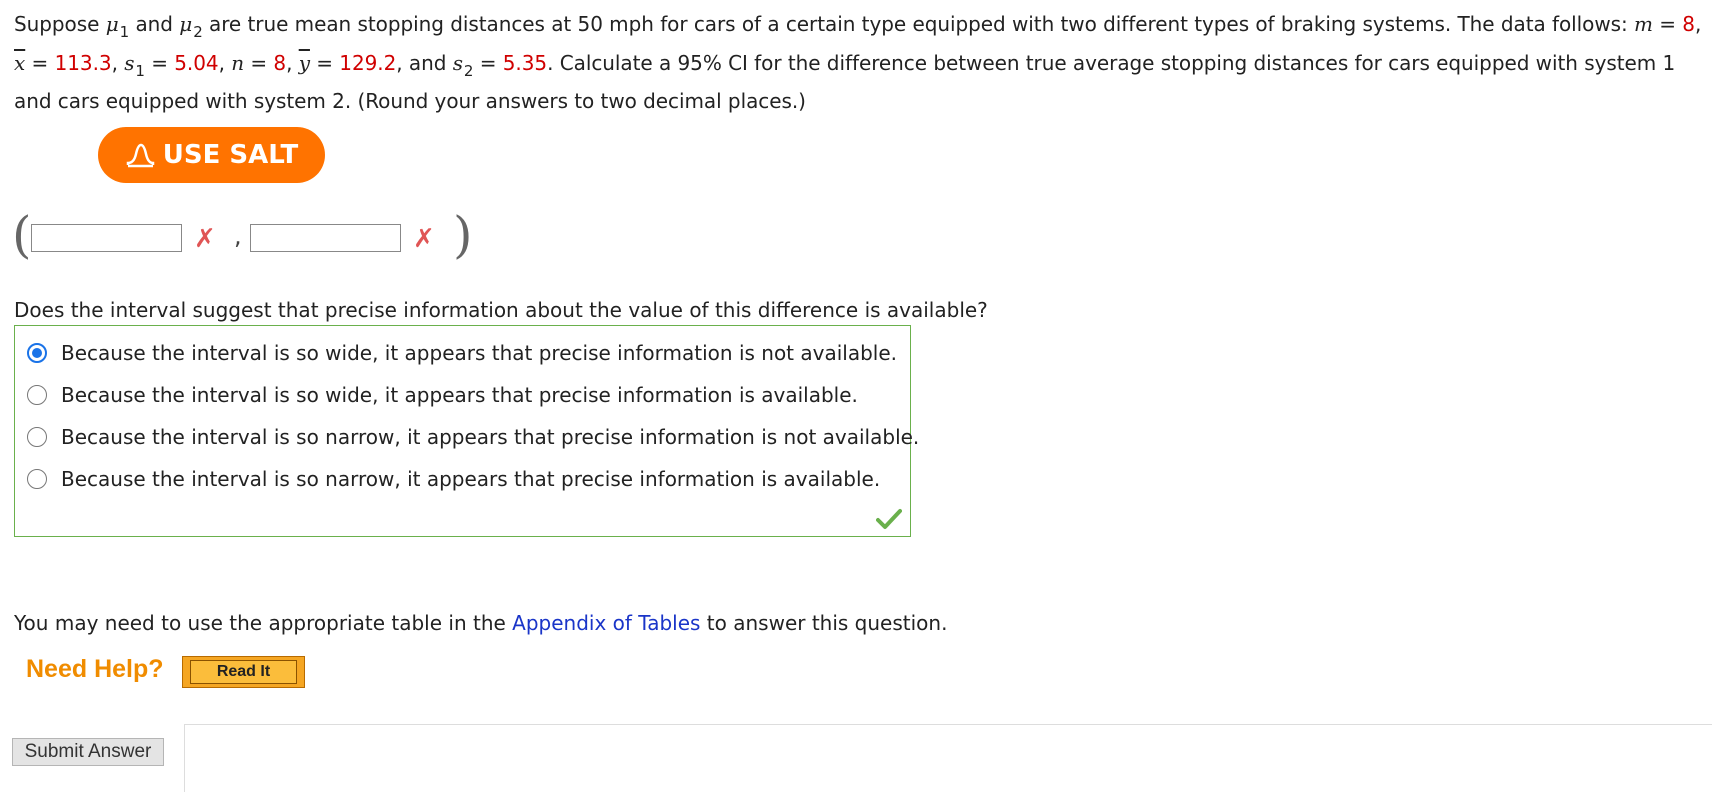 This screenshot has width=1712, height=792. I want to click on given-ybar: 129.2, so click(368, 62).